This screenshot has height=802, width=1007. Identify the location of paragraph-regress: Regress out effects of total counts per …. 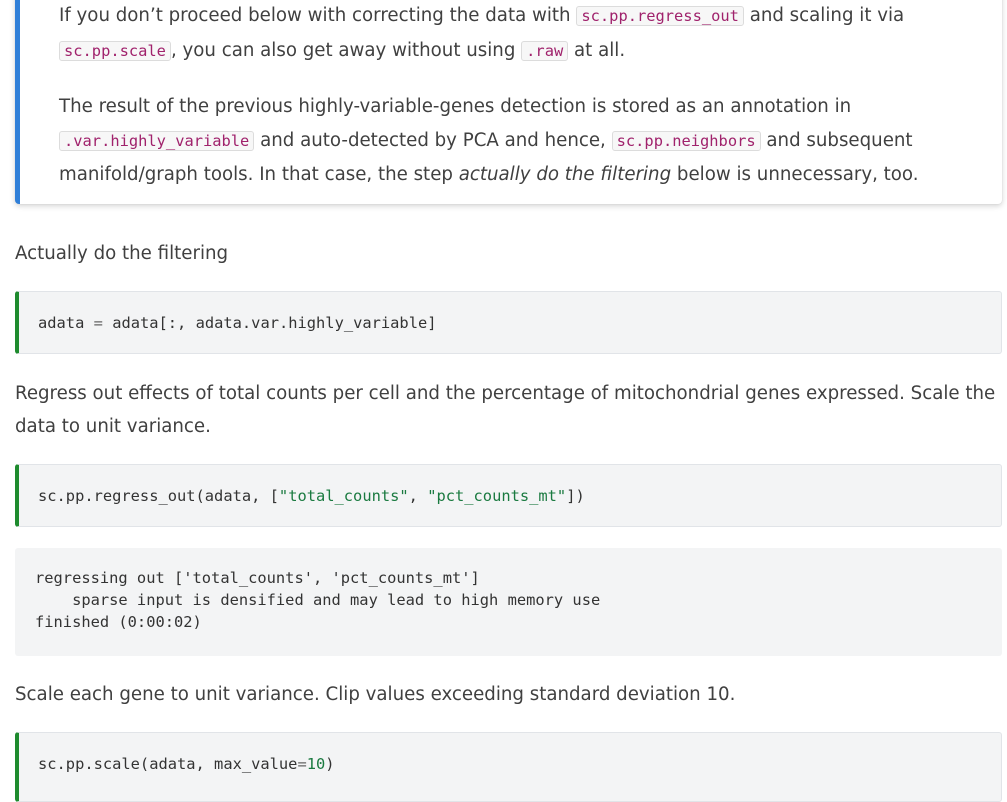
(505, 410).